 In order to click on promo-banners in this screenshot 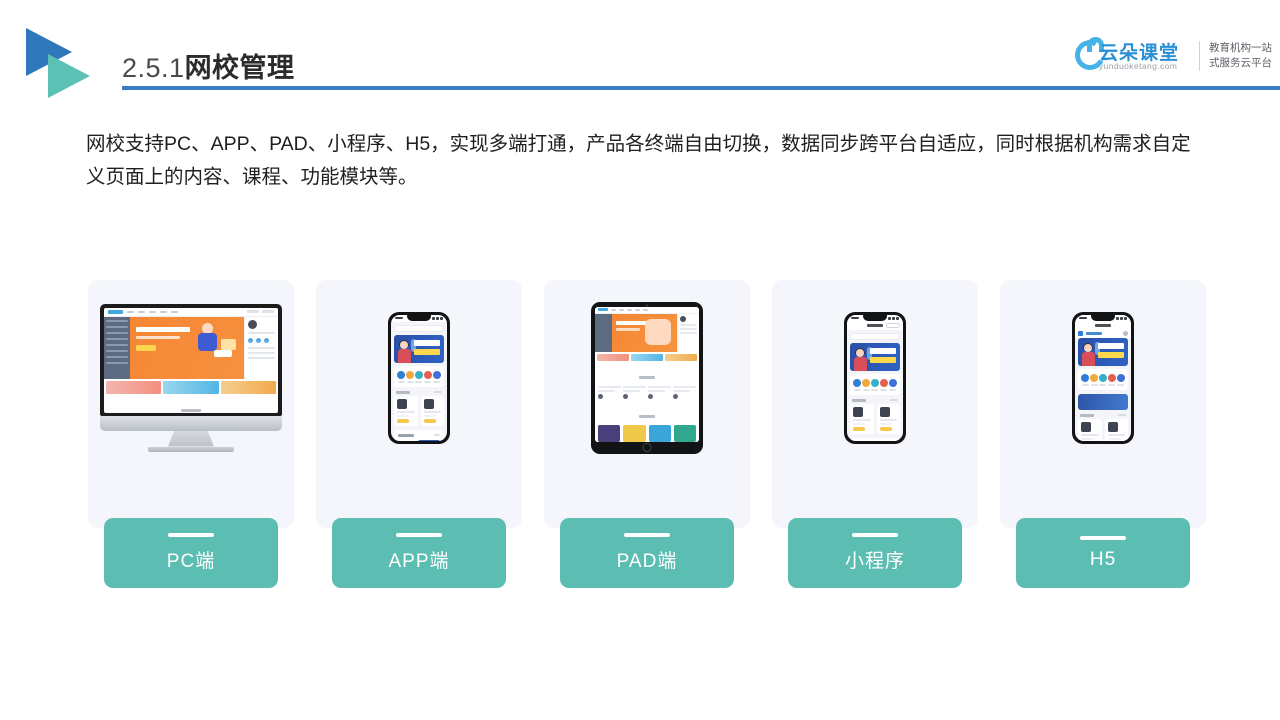, I will do `click(191, 387)`.